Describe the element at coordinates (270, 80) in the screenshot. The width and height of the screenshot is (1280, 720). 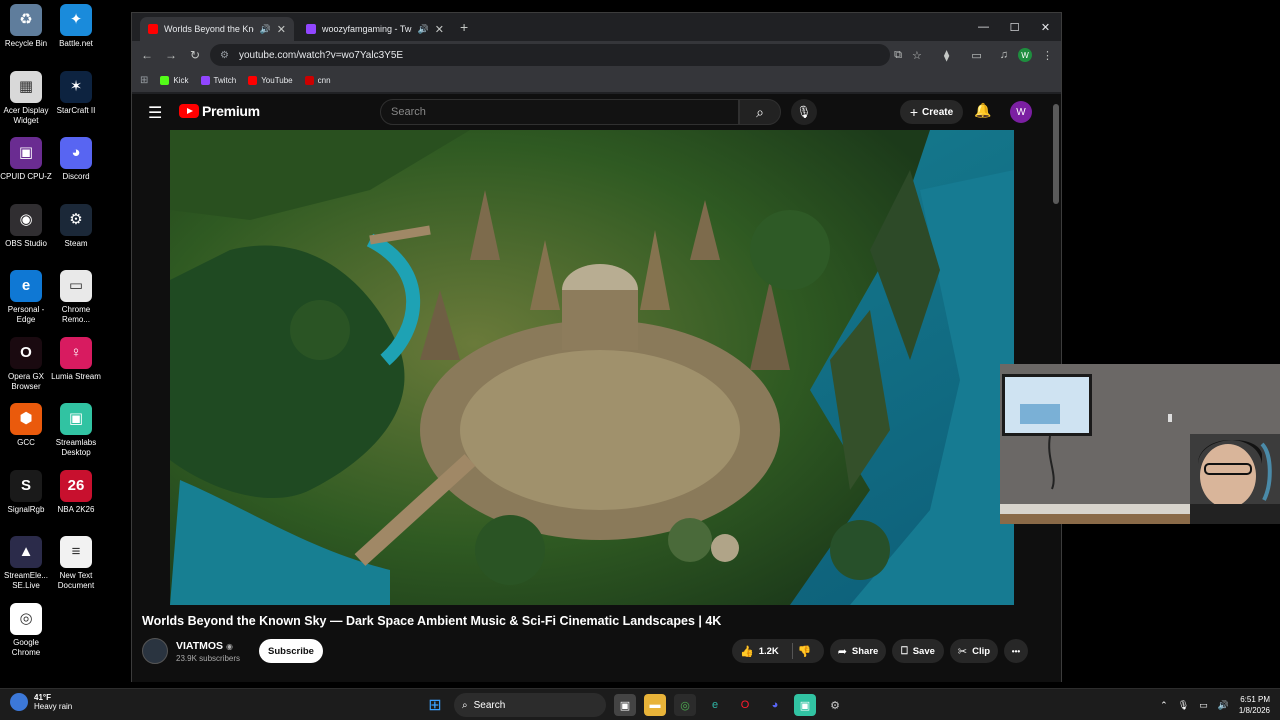
I see `bookmark-youtube: YouTube` at that location.